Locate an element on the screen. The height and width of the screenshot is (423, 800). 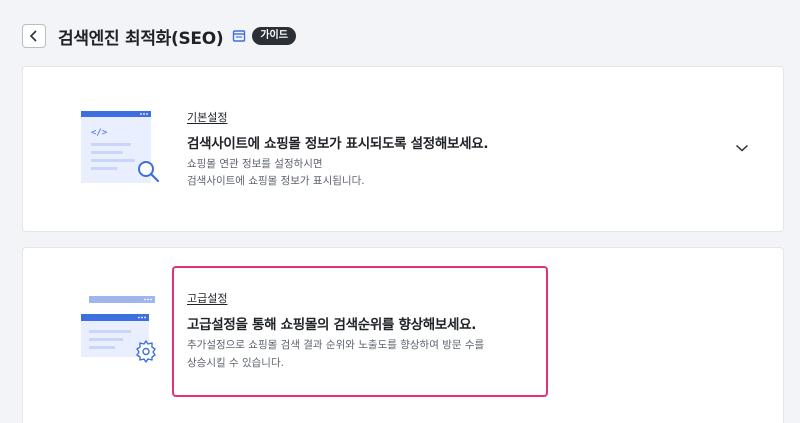
section-desc-basic-line1: 쇼핑몰 연관 정보를 설정하시면 is located at coordinates (255, 164).